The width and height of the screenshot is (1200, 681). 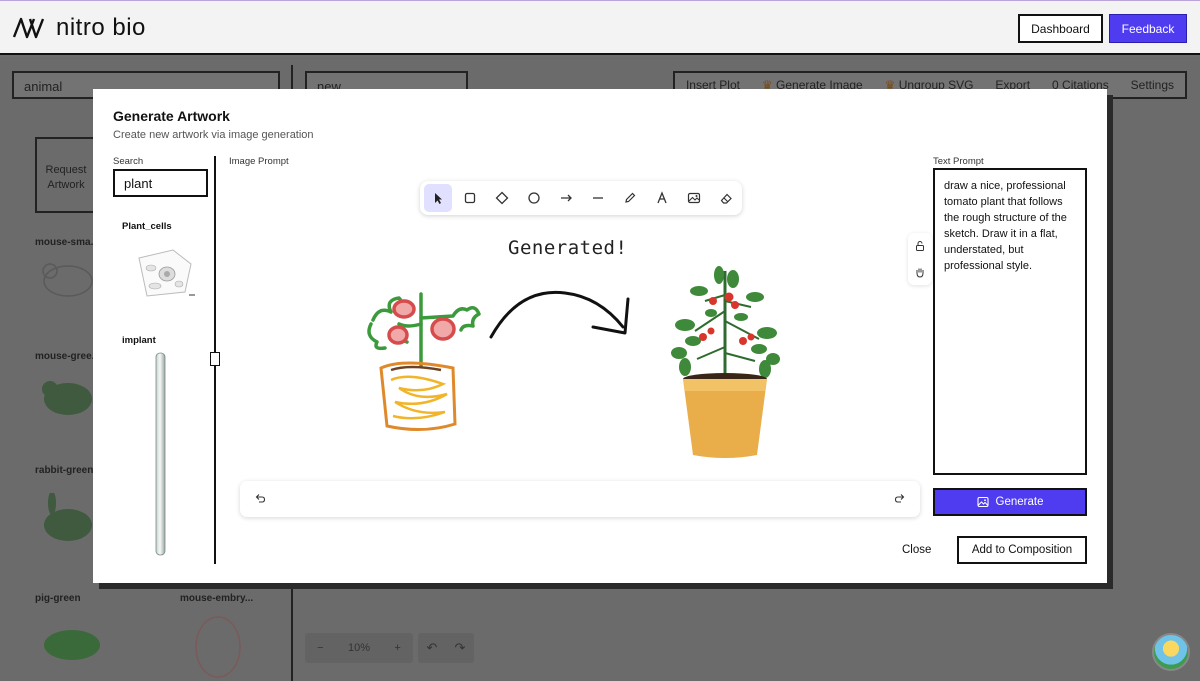 I want to click on cursor-icon, so click(x=438, y=198).